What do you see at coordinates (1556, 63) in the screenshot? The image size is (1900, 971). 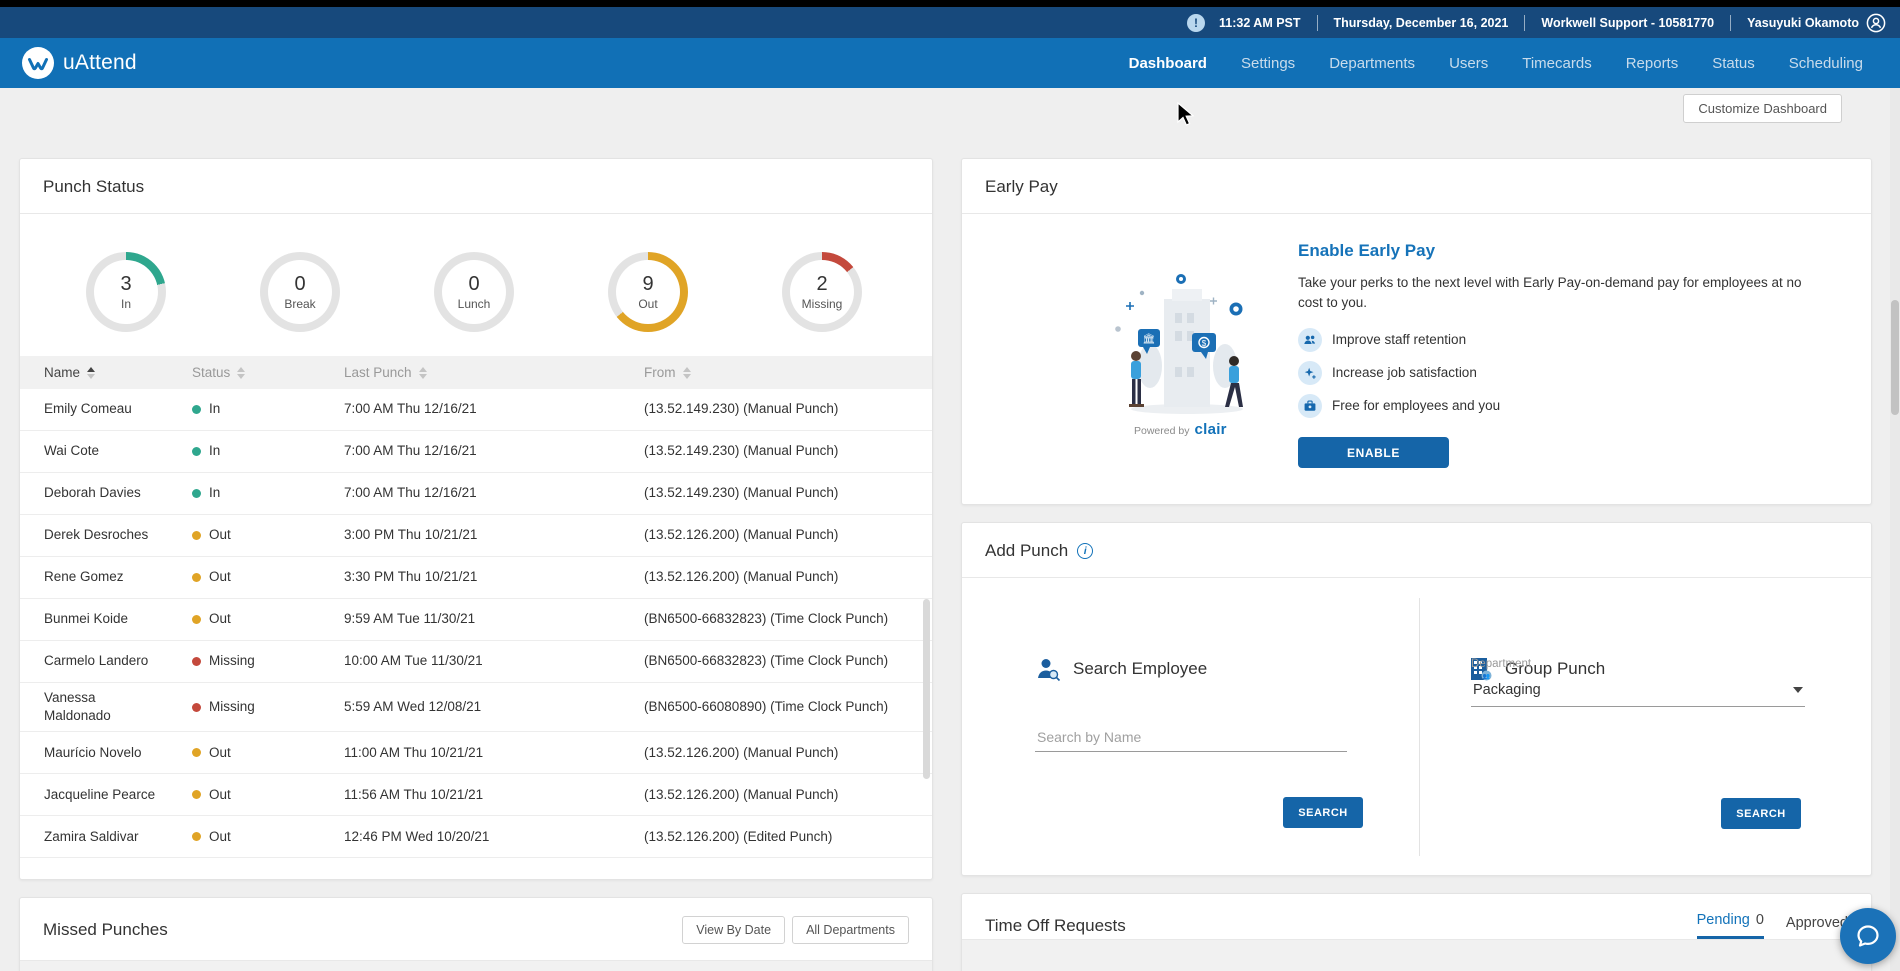 I see `nav-item-timecards: Timecards` at bounding box center [1556, 63].